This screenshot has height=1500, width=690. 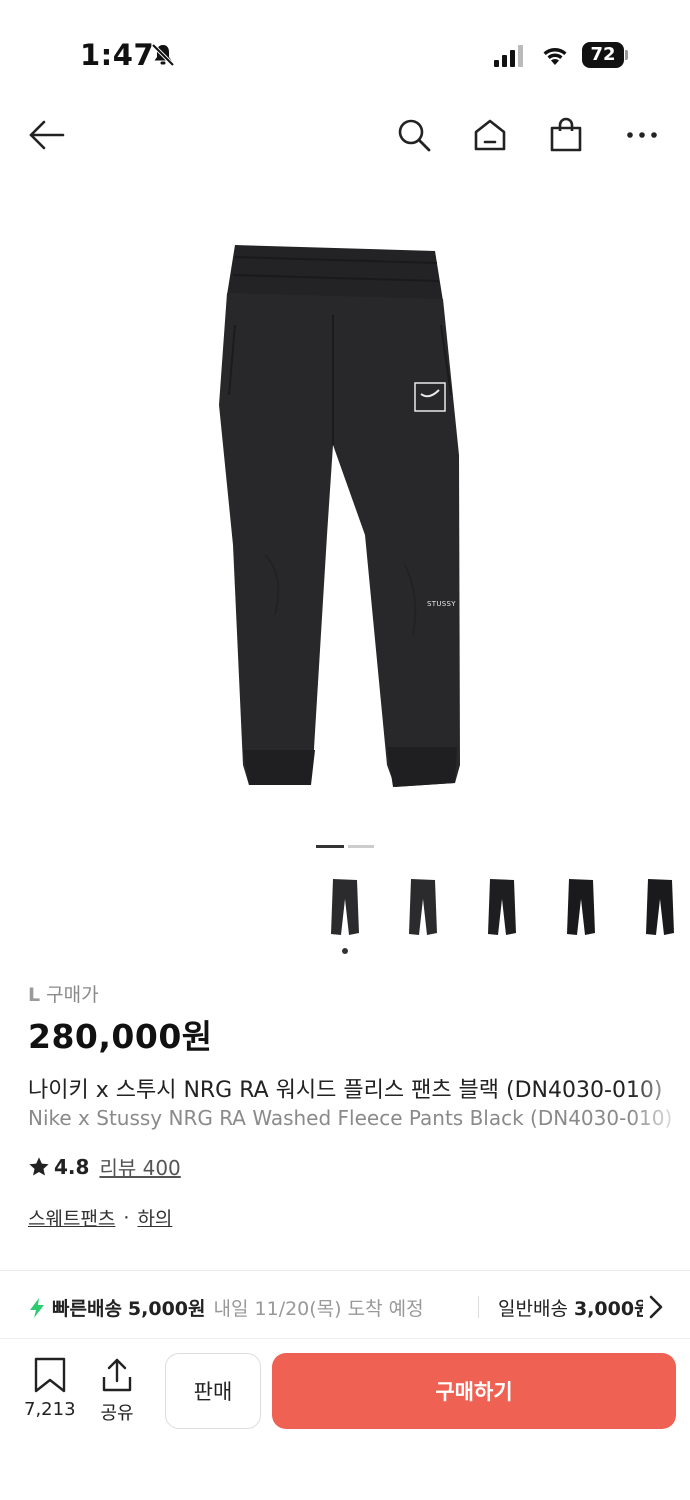 What do you see at coordinates (414, 135) in the screenshot?
I see `search-icon` at bounding box center [414, 135].